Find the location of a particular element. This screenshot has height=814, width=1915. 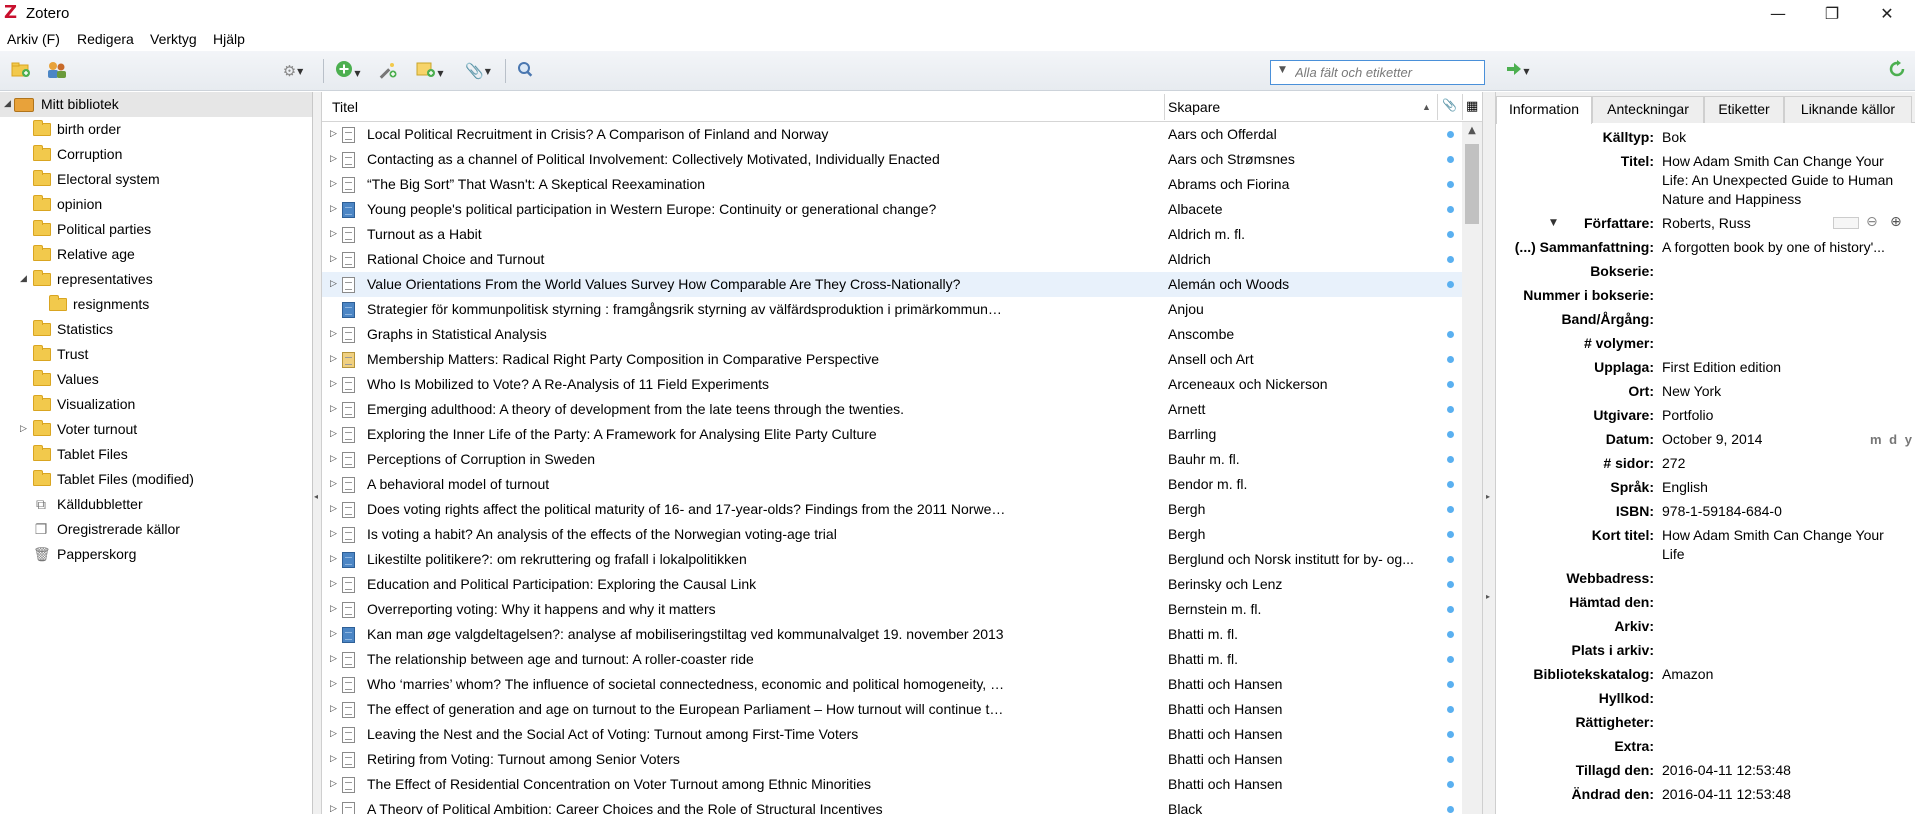

tab-tags: Etiketter is located at coordinates (1744, 109).